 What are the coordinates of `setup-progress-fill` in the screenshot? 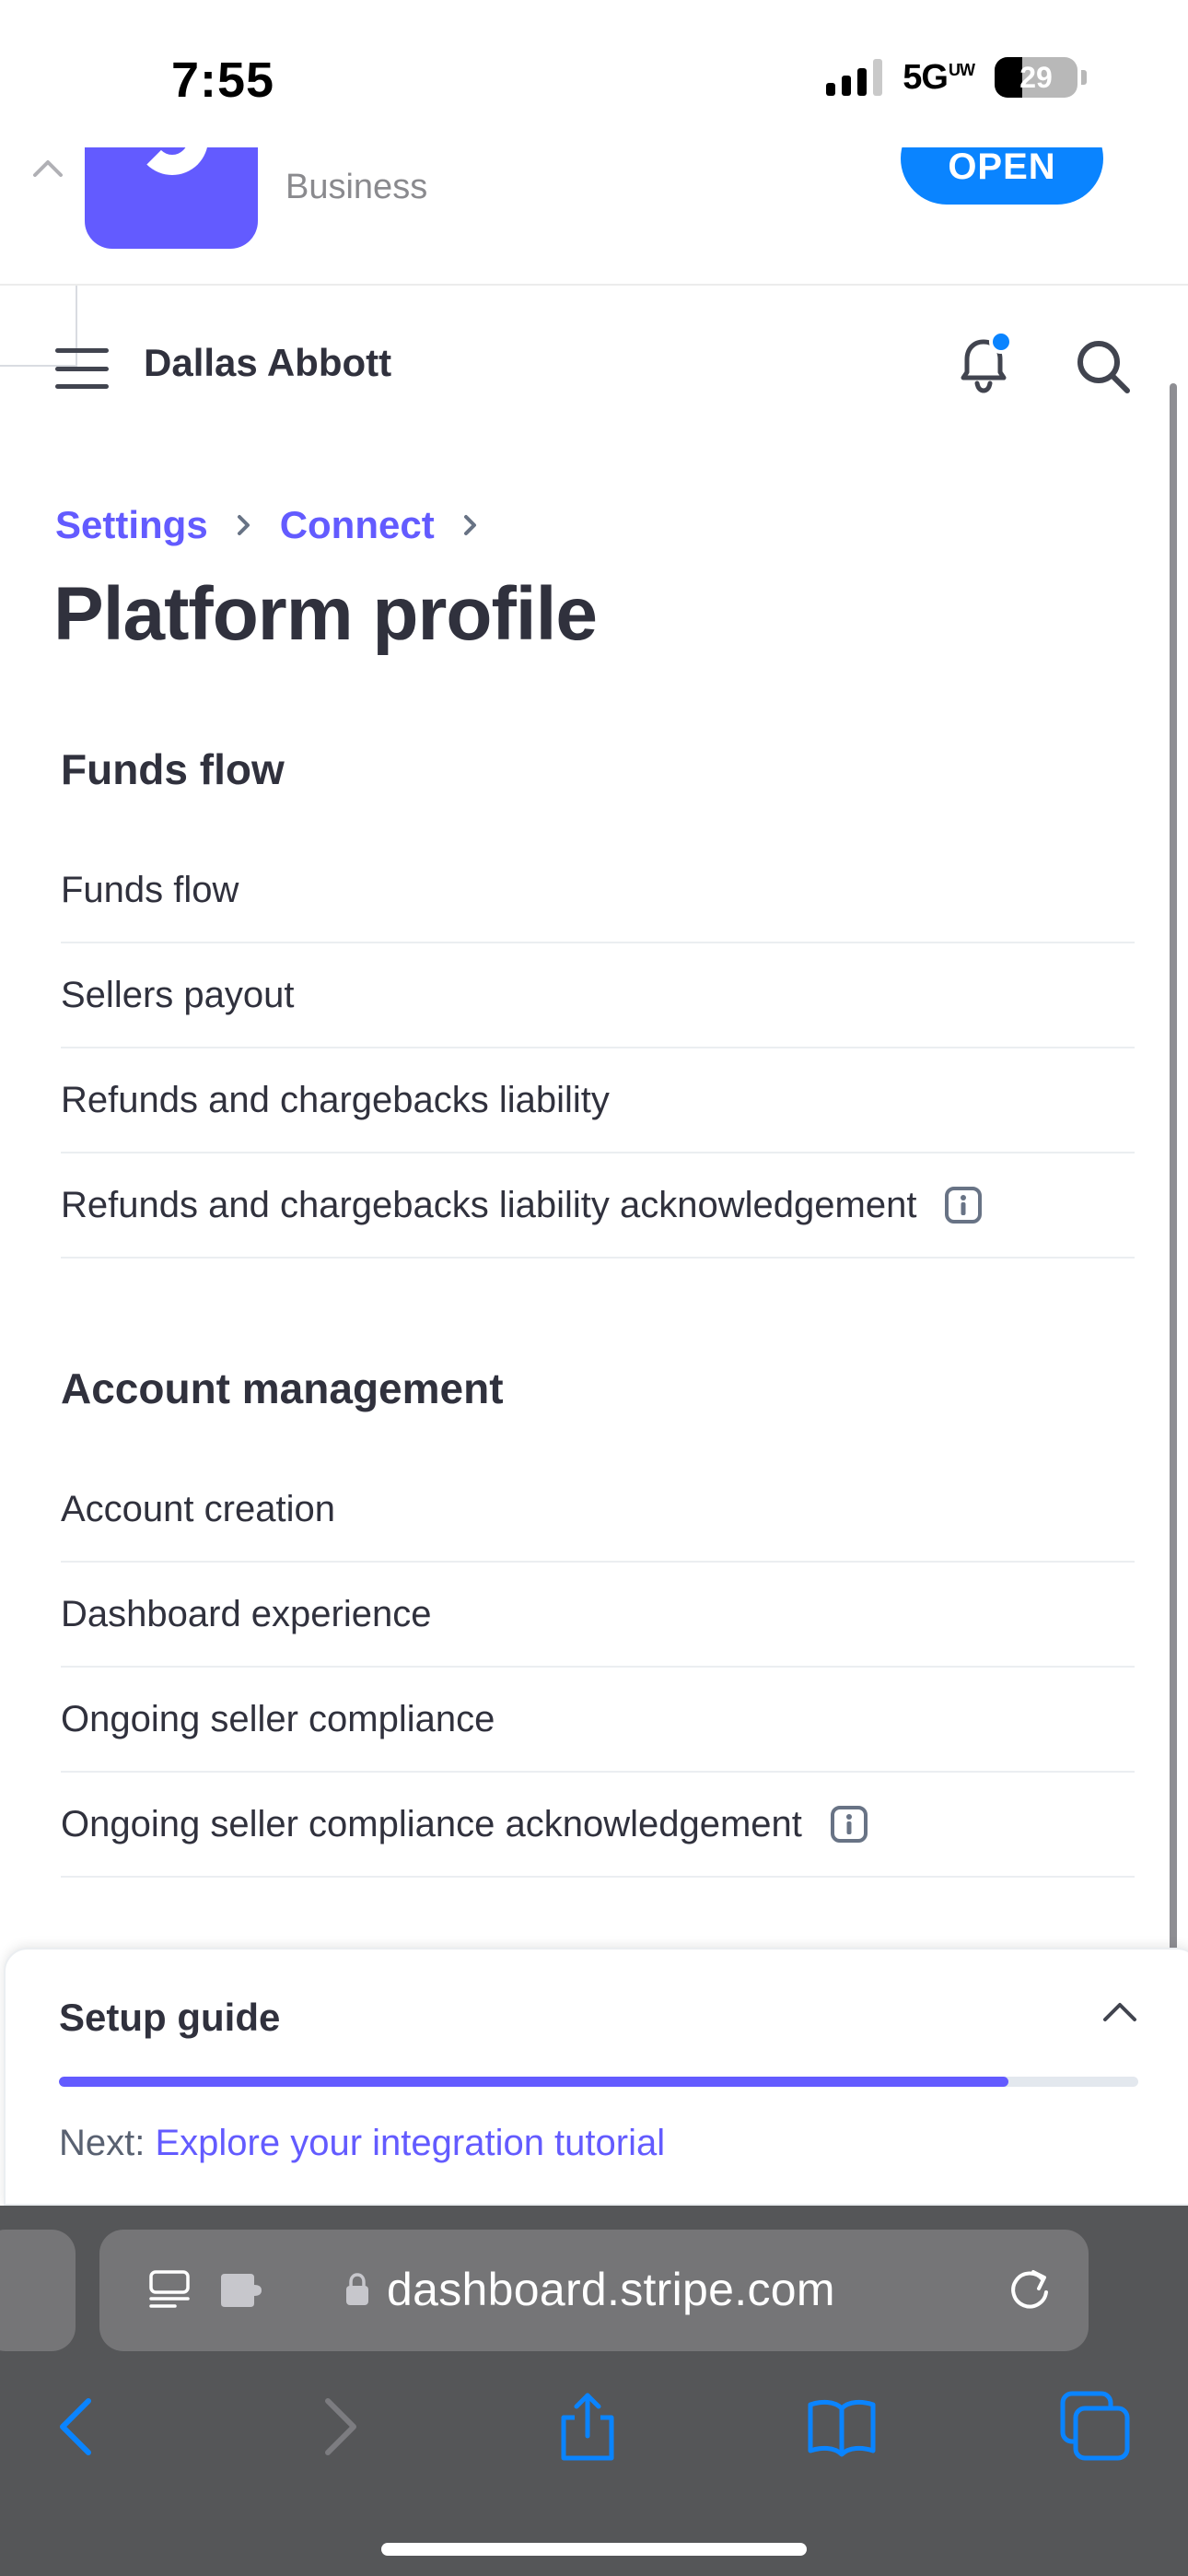 It's located at (534, 2082).